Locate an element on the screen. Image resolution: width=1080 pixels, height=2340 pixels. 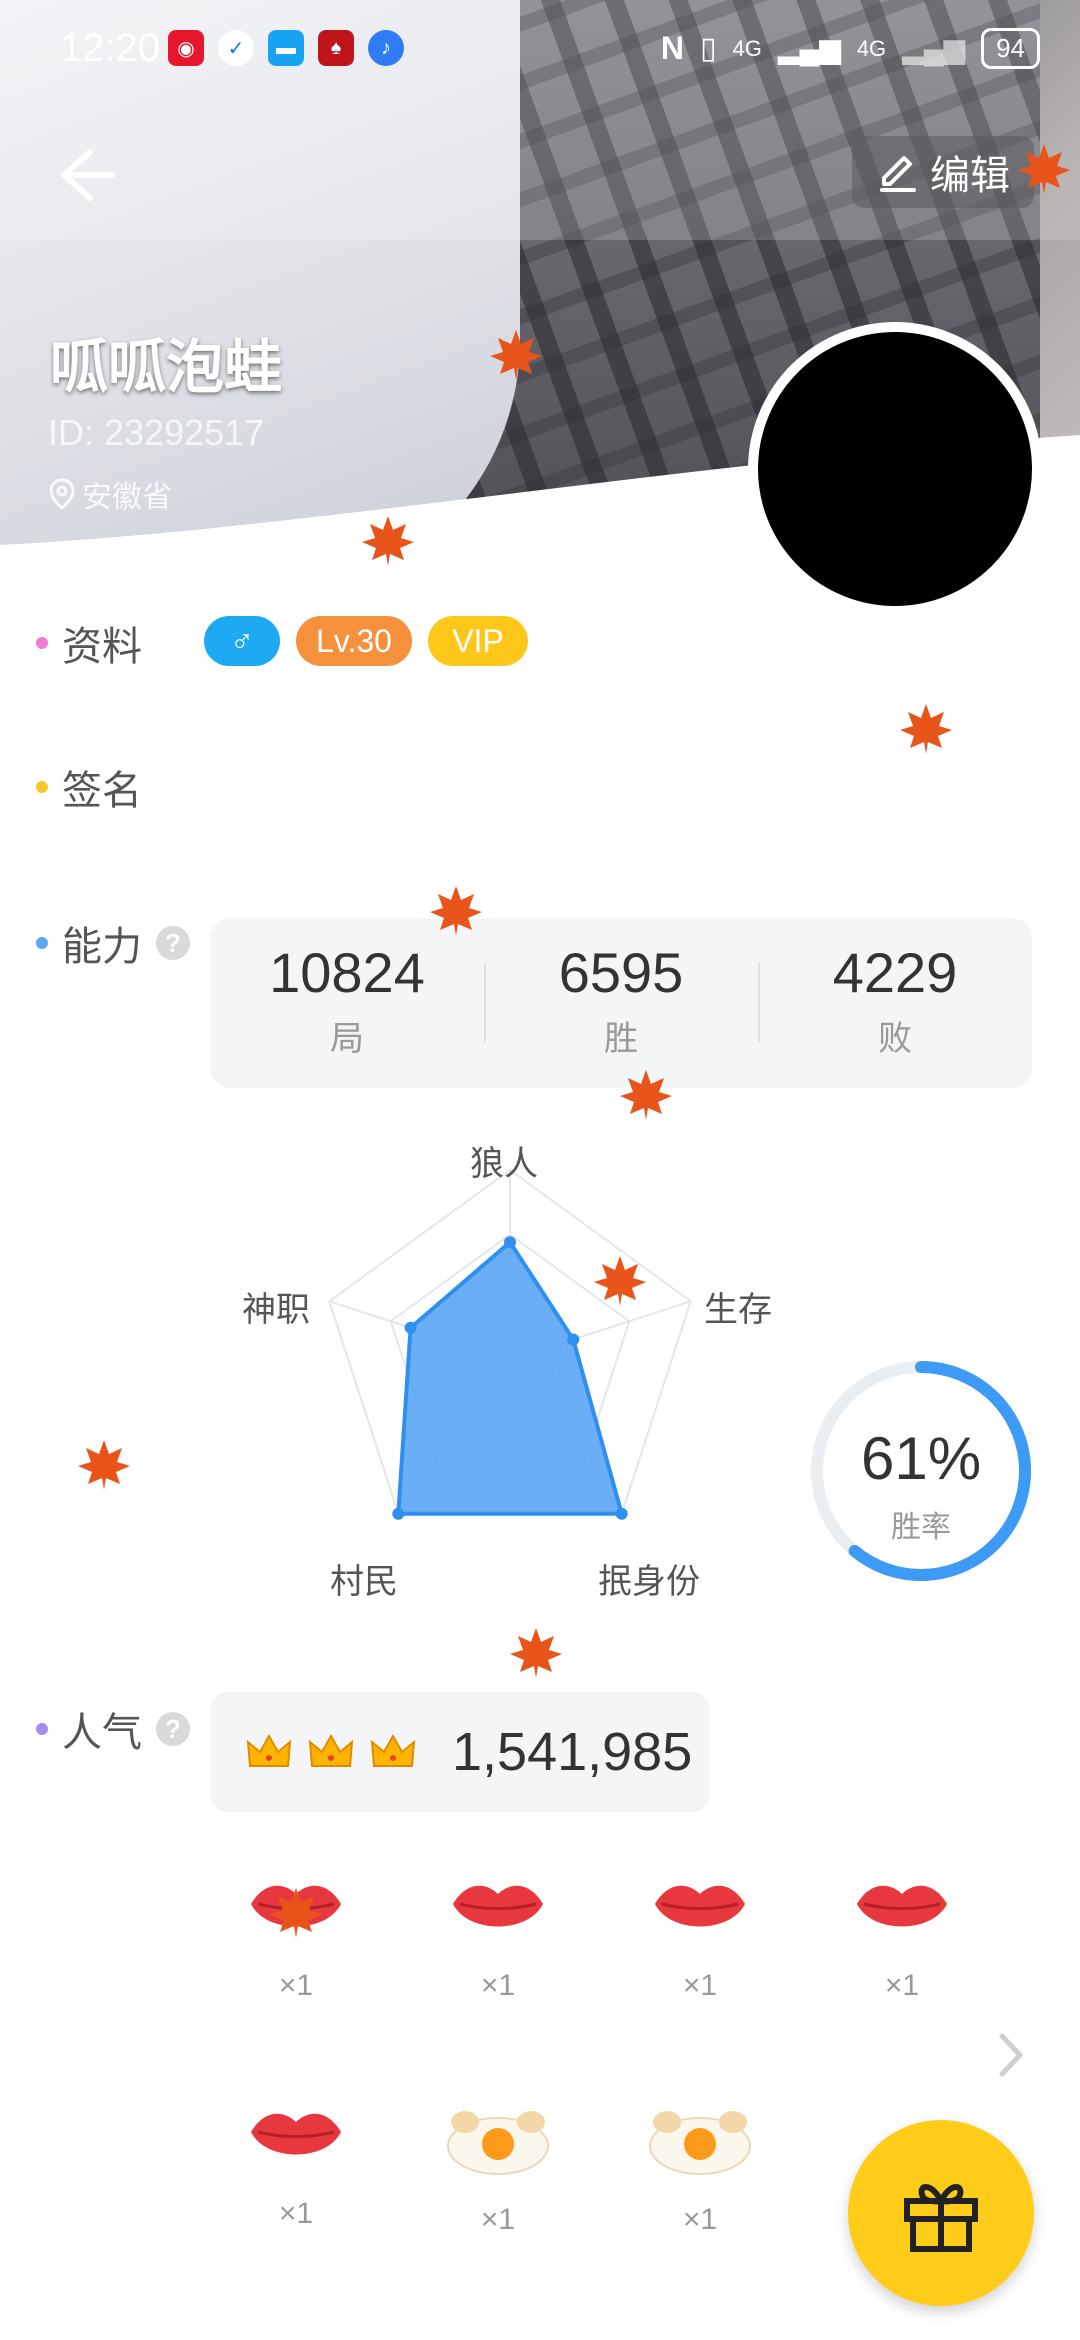
chat-bubble-icon: ▬ is located at coordinates (286, 48).